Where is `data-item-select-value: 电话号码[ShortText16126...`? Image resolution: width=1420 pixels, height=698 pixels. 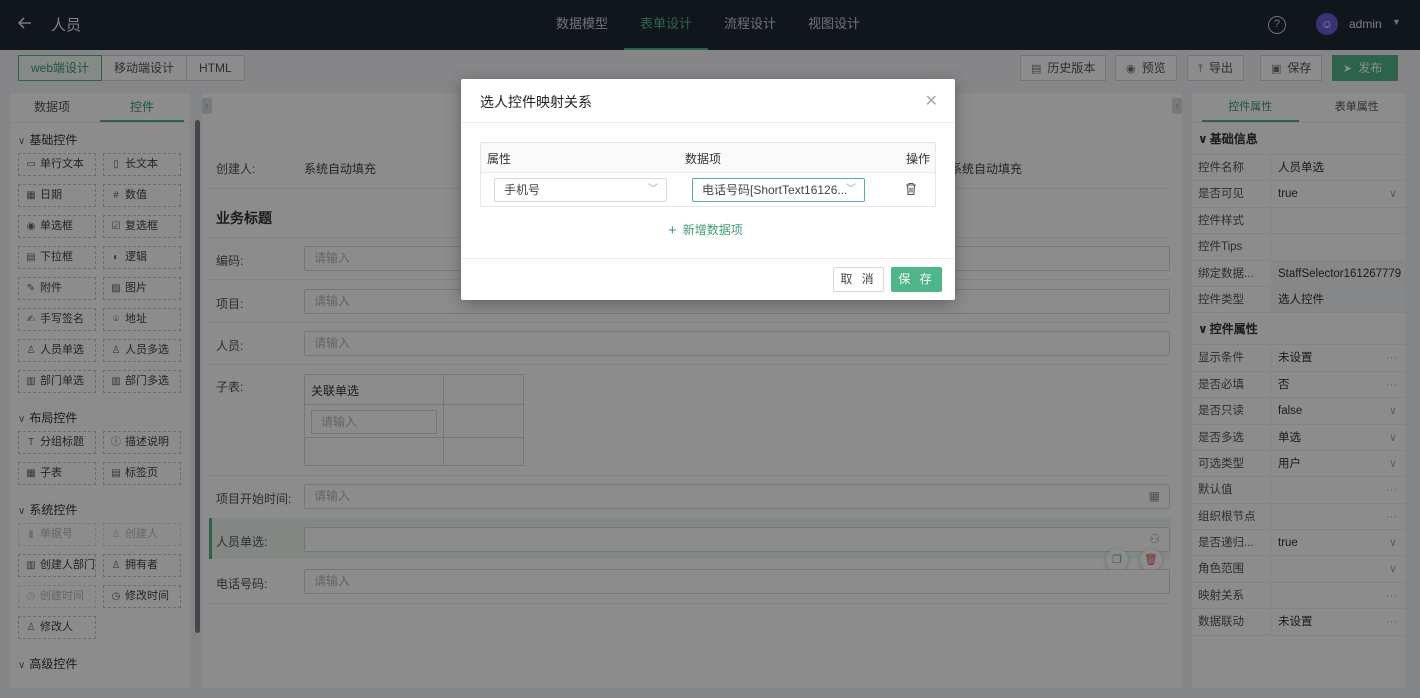 data-item-select-value: 电话号码[ShortText16126... is located at coordinates (775, 190).